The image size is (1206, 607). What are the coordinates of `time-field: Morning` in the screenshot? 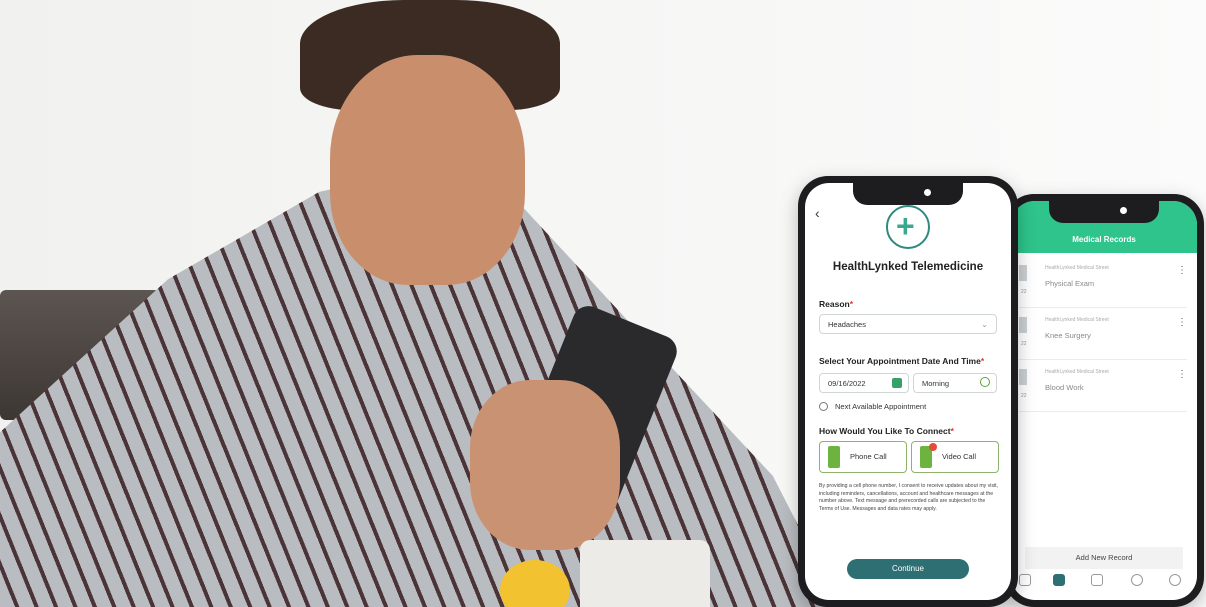 It's located at (955, 383).